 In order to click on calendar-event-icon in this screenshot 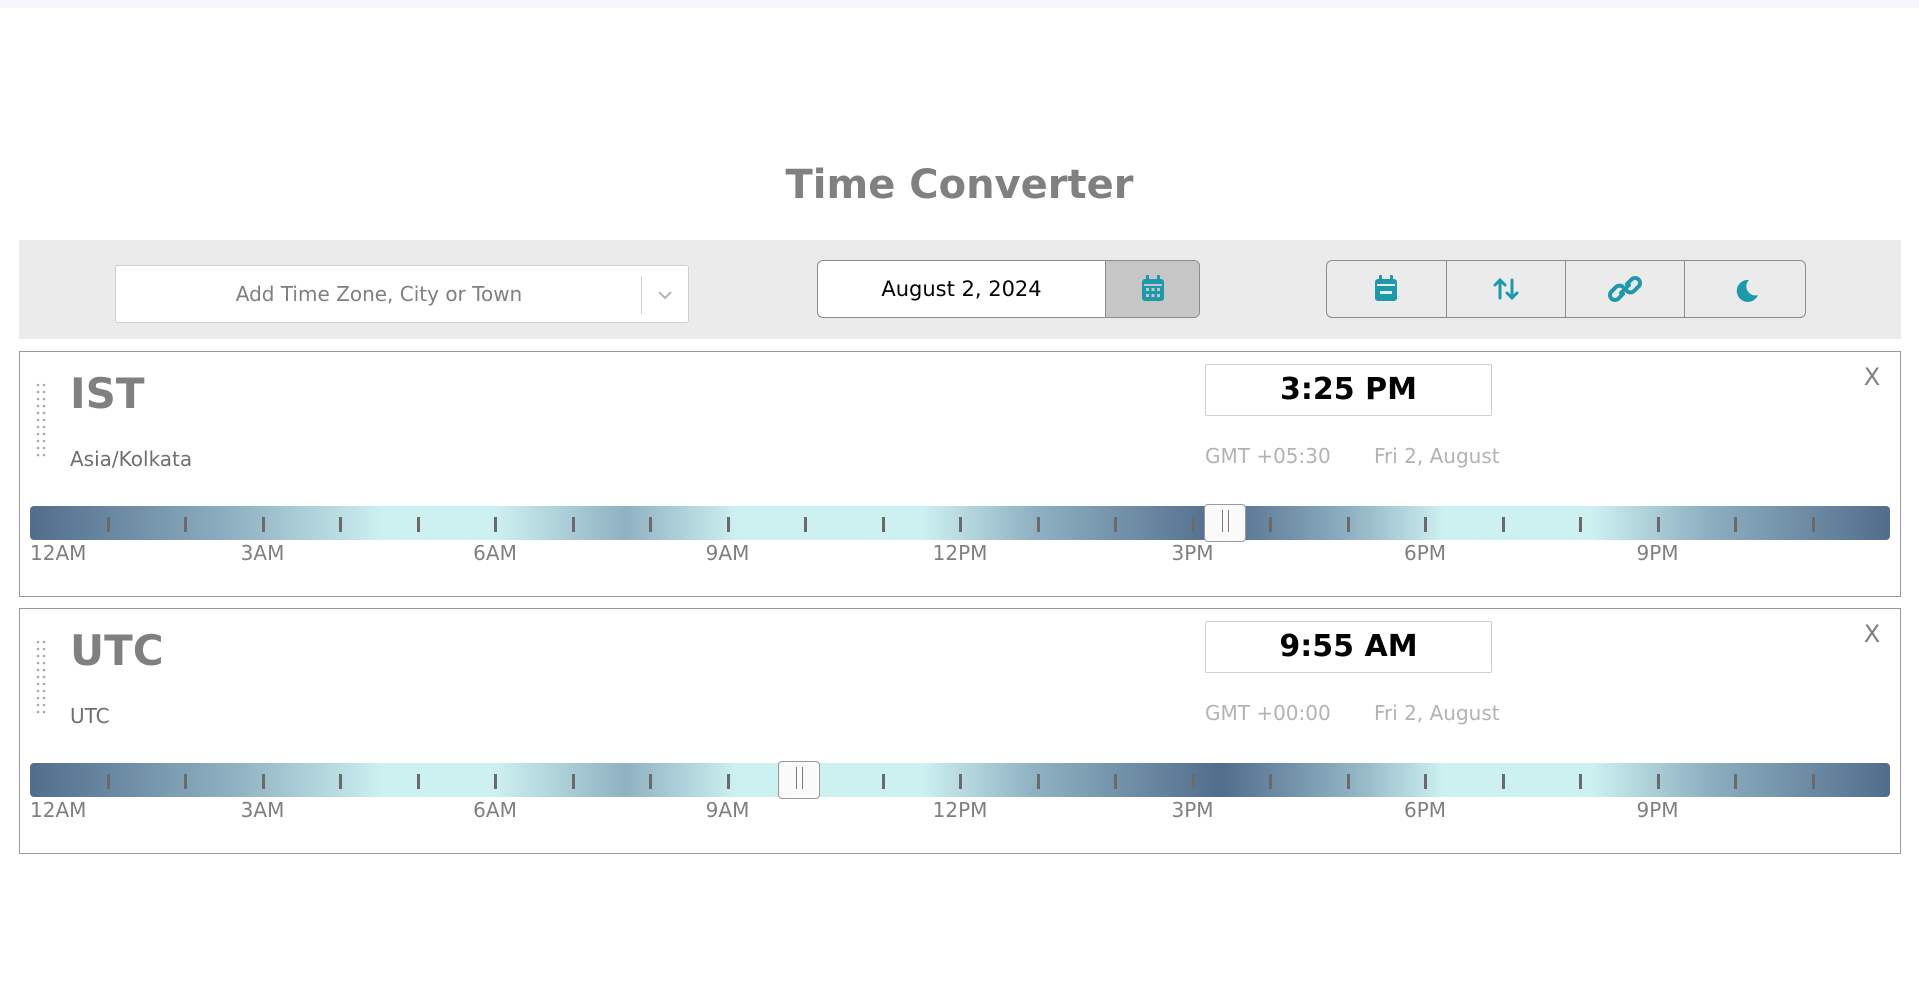, I will do `click(1386, 289)`.